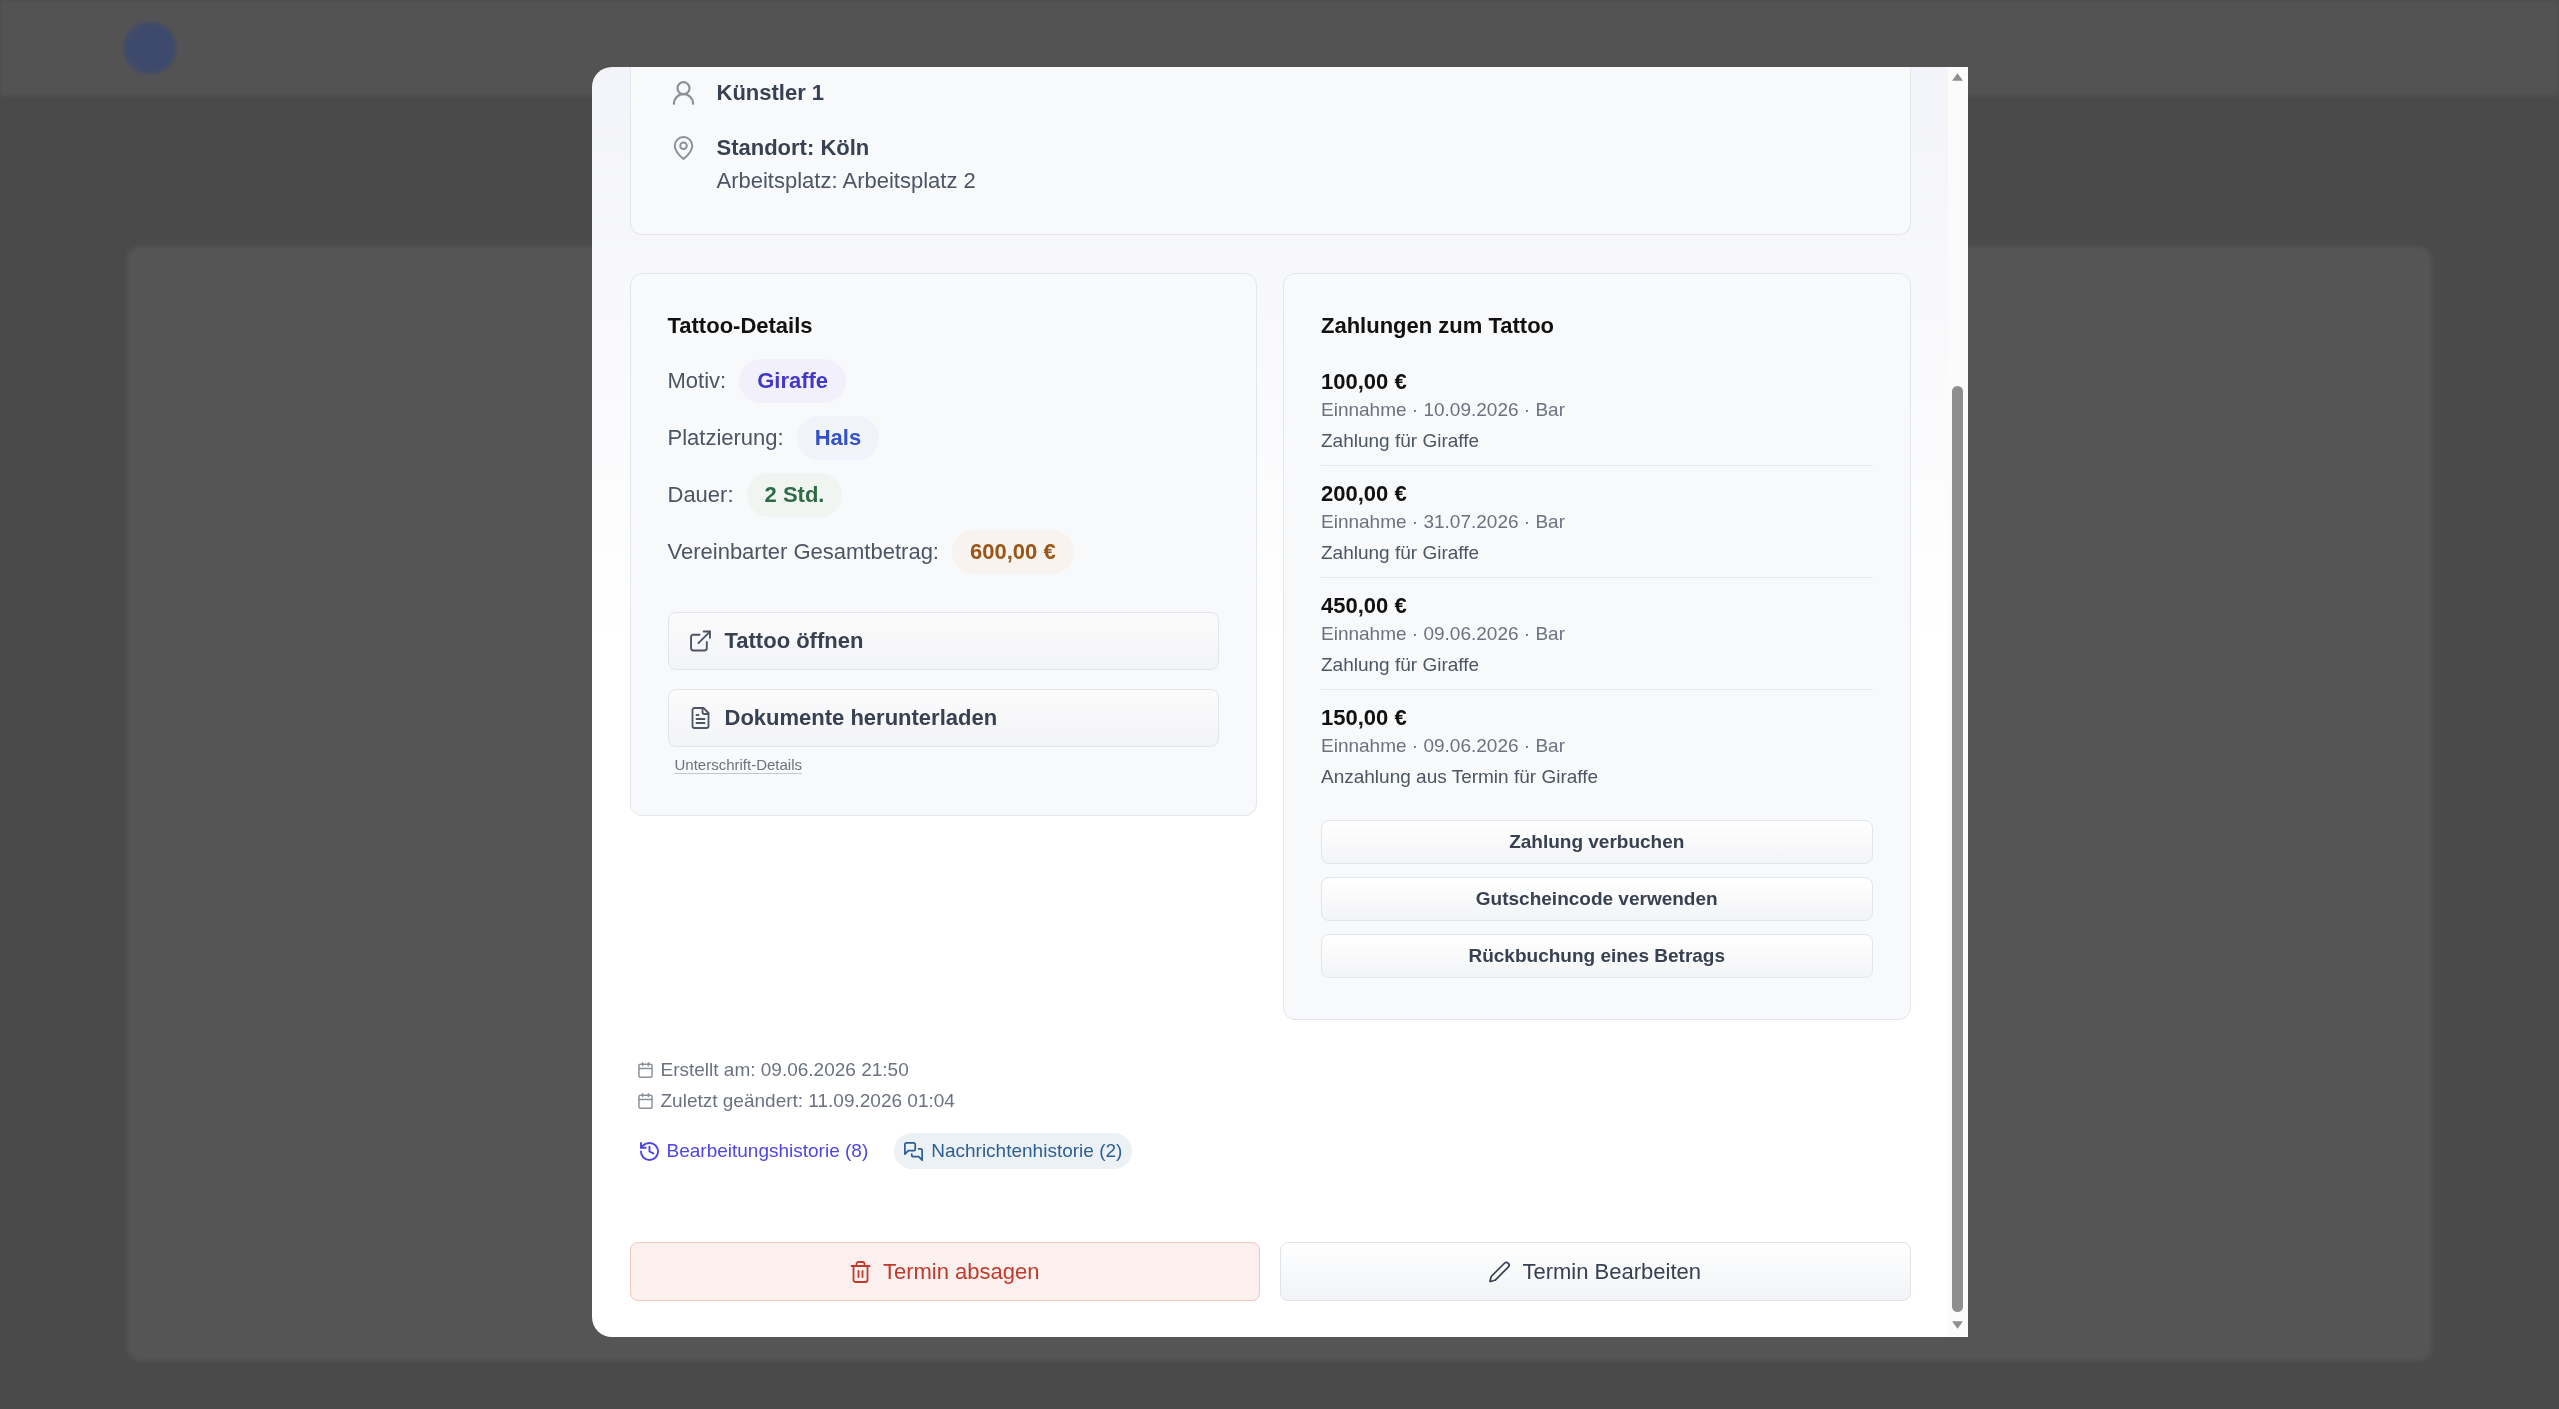 This screenshot has height=1409, width=2559. Describe the element at coordinates (1500, 1271) in the screenshot. I see `pencil-icon` at that location.